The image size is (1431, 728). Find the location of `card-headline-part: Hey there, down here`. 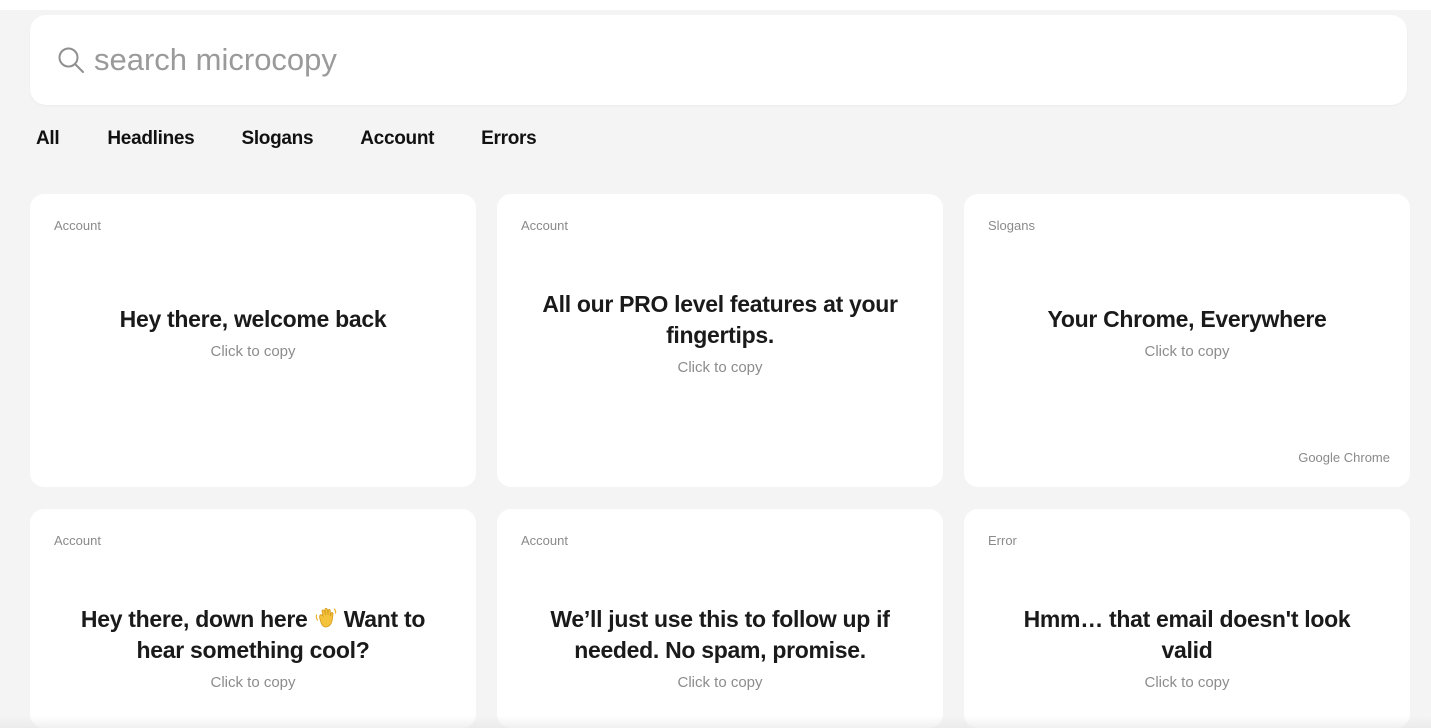

card-headline-part: Hey there, down here is located at coordinates (194, 619).